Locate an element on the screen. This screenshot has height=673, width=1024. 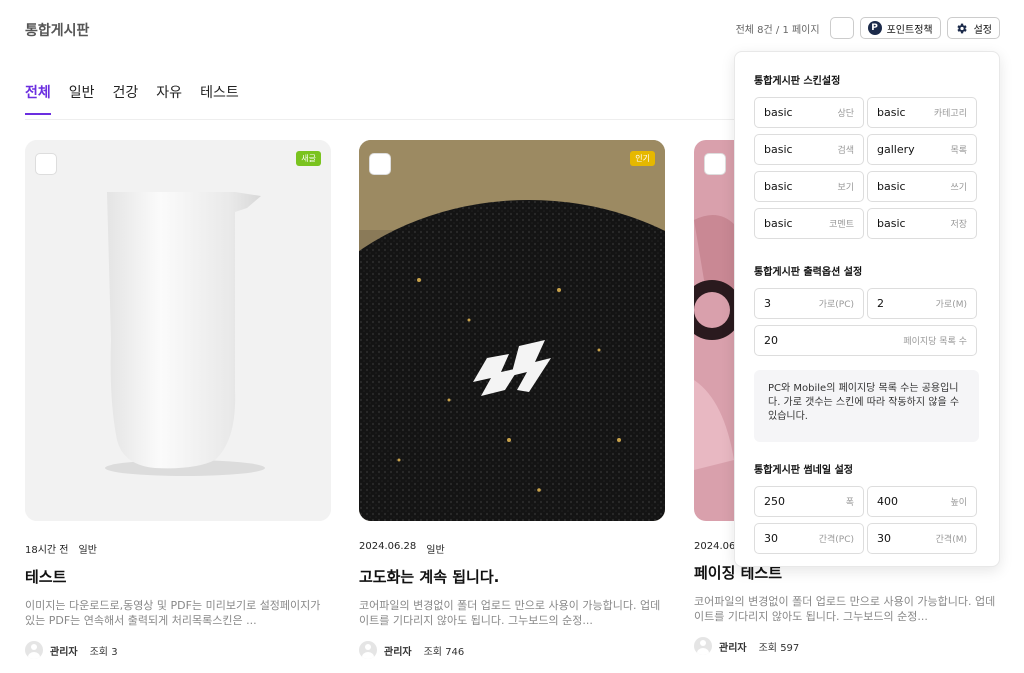
field-value: 20 is located at coordinates (771, 340).